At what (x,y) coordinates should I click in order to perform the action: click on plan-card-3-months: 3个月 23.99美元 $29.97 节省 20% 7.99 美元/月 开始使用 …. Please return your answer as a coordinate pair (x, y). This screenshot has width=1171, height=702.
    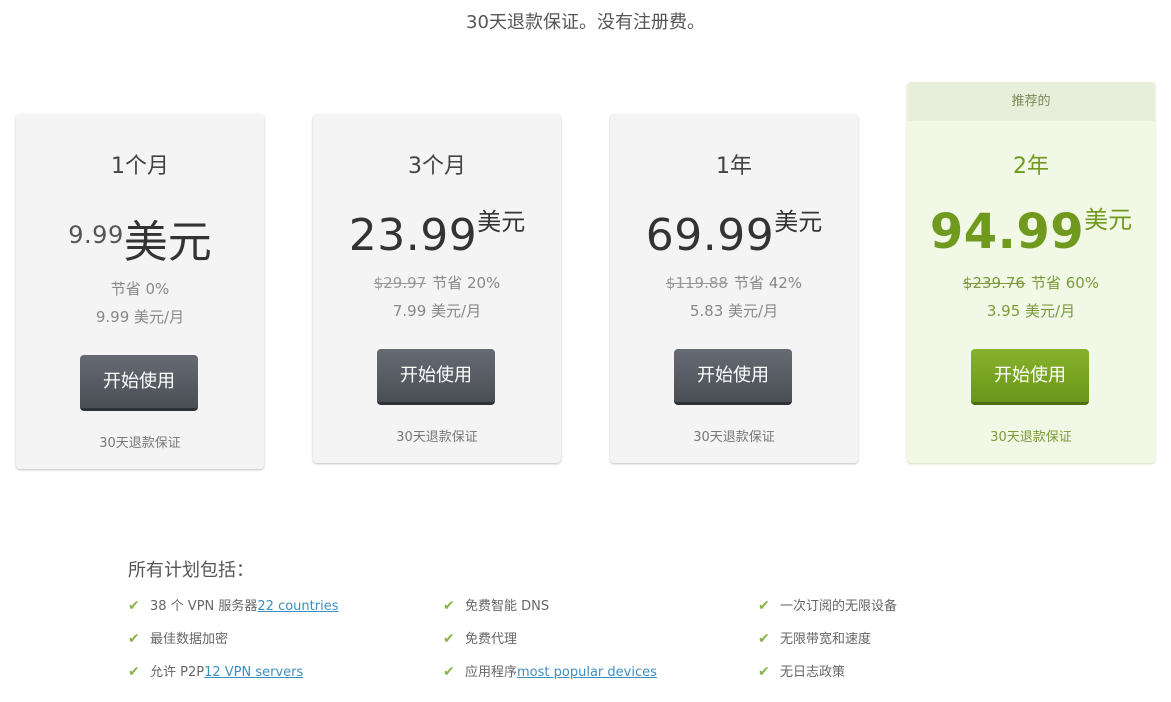
    Looking at the image, I should click on (437, 288).